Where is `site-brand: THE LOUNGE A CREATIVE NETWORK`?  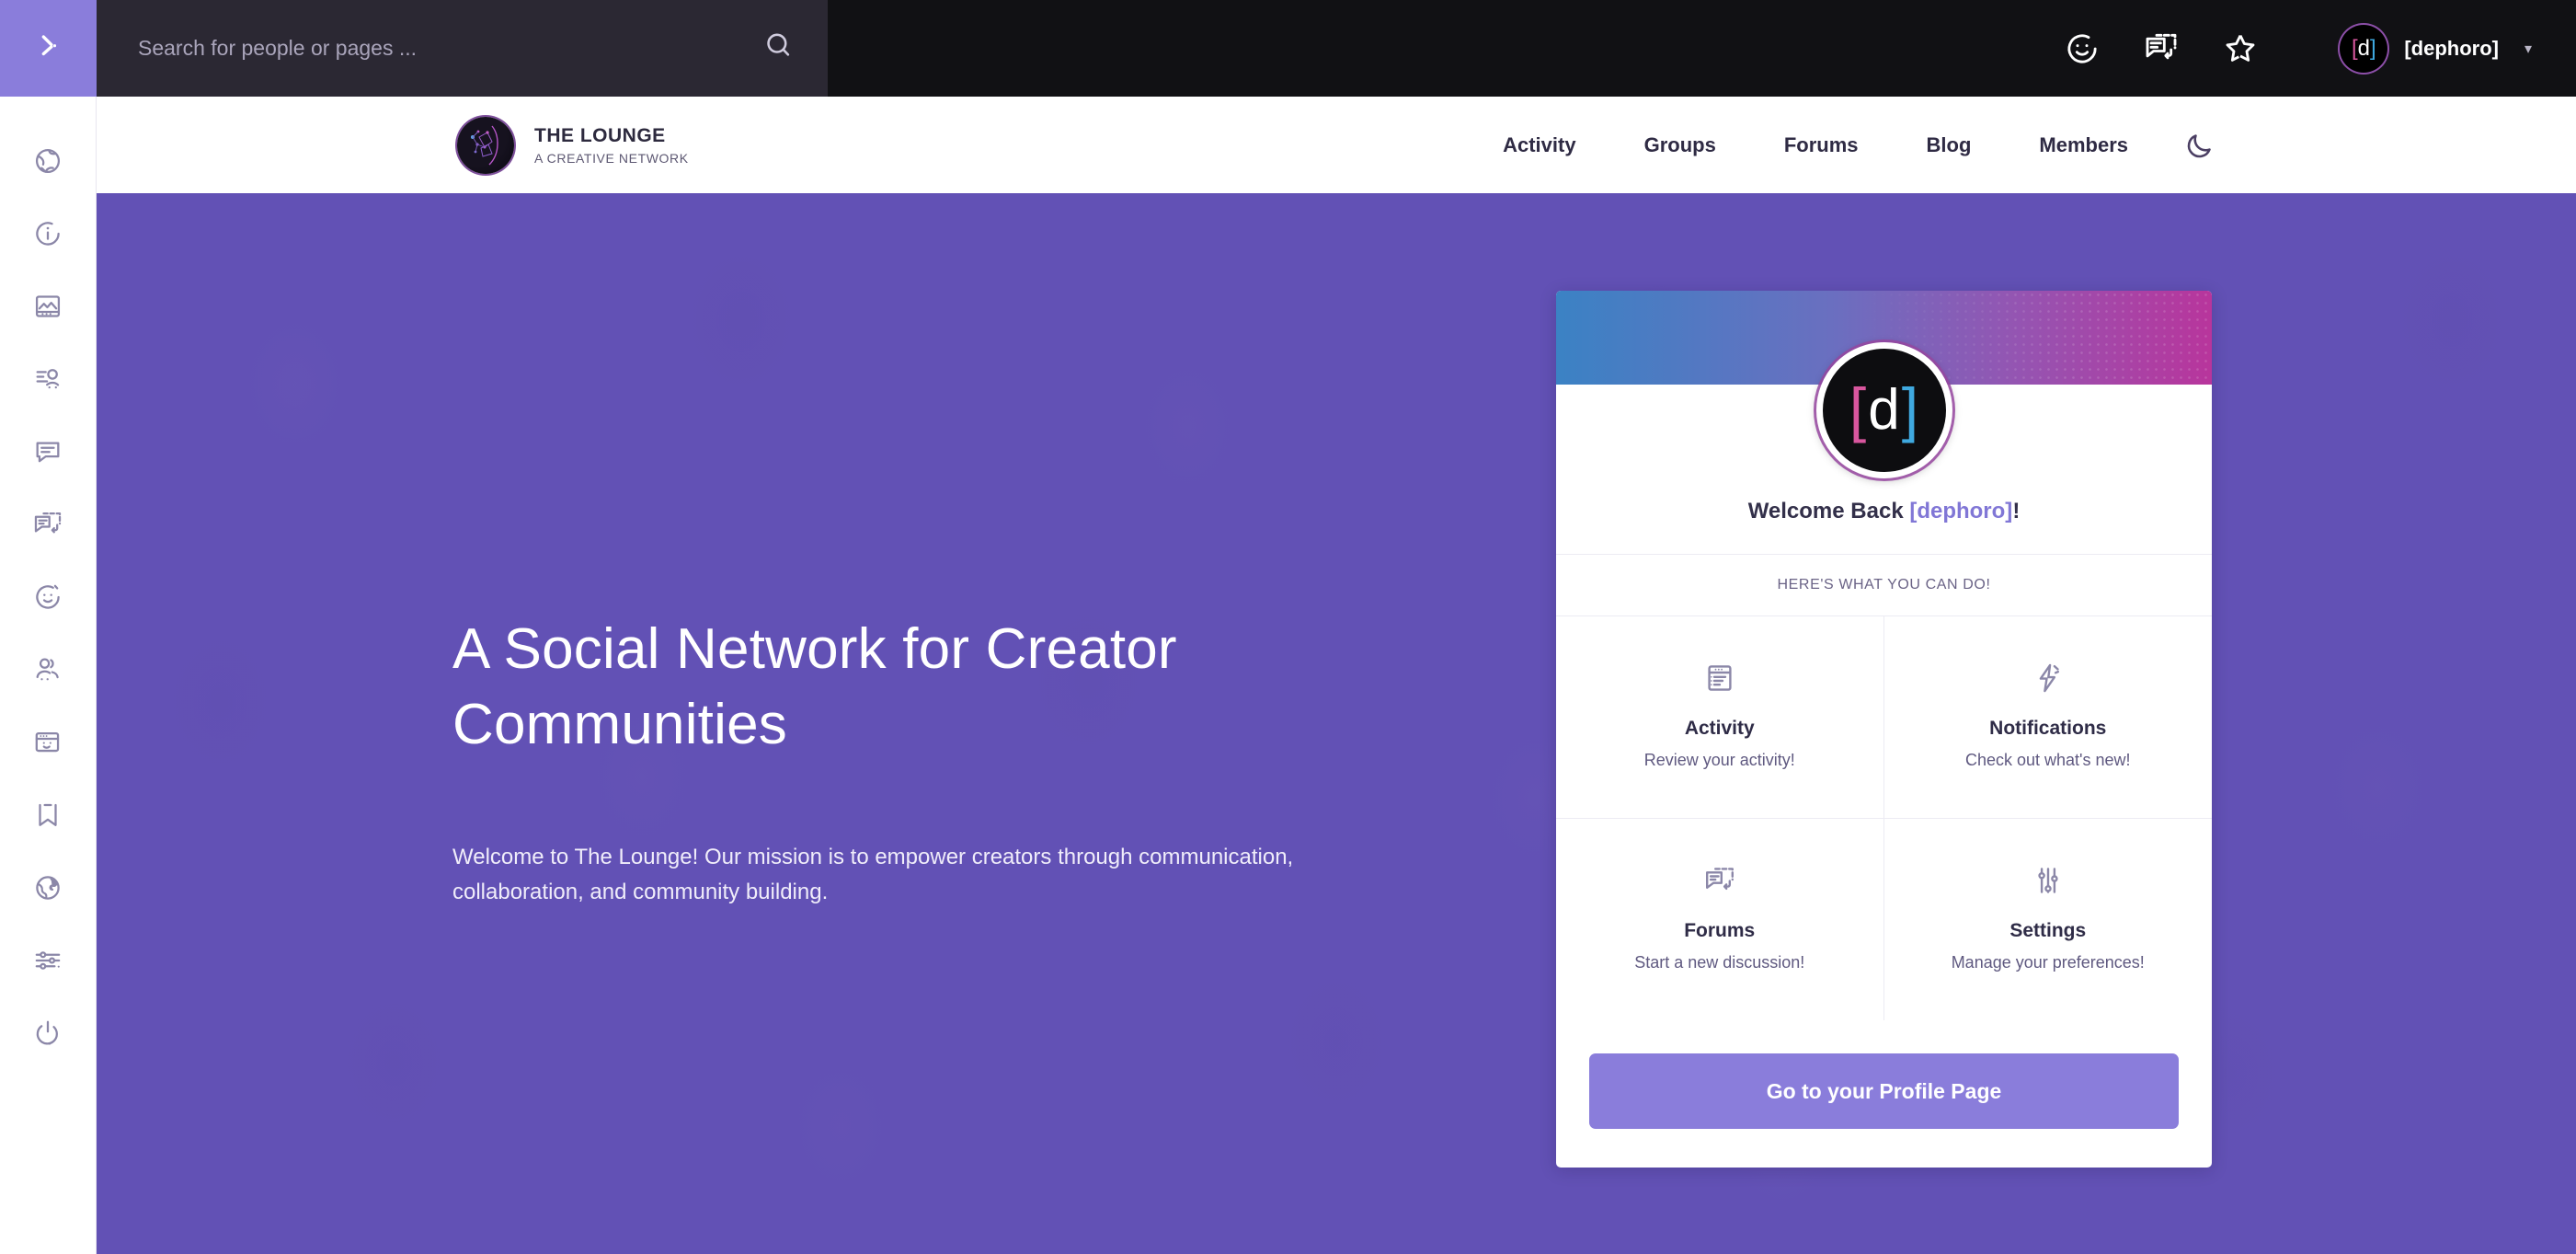 site-brand: THE LOUNGE A CREATIVE NETWORK is located at coordinates (573, 145).